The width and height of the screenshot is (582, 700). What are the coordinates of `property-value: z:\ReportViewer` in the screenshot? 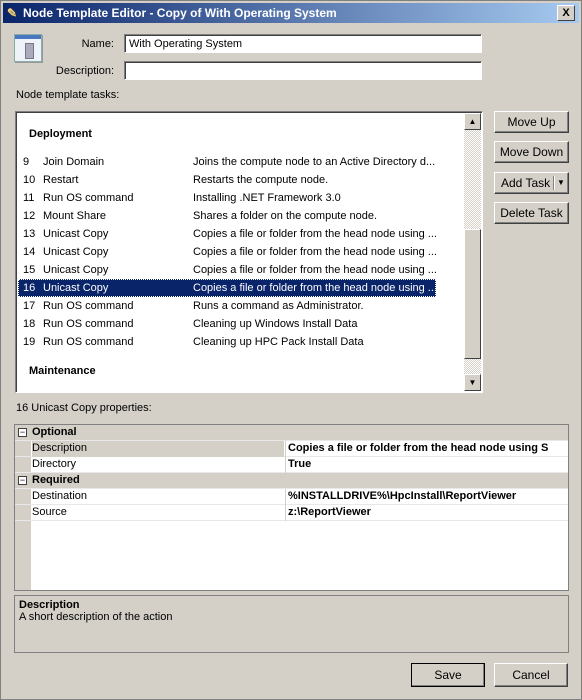 It's located at (328, 513).